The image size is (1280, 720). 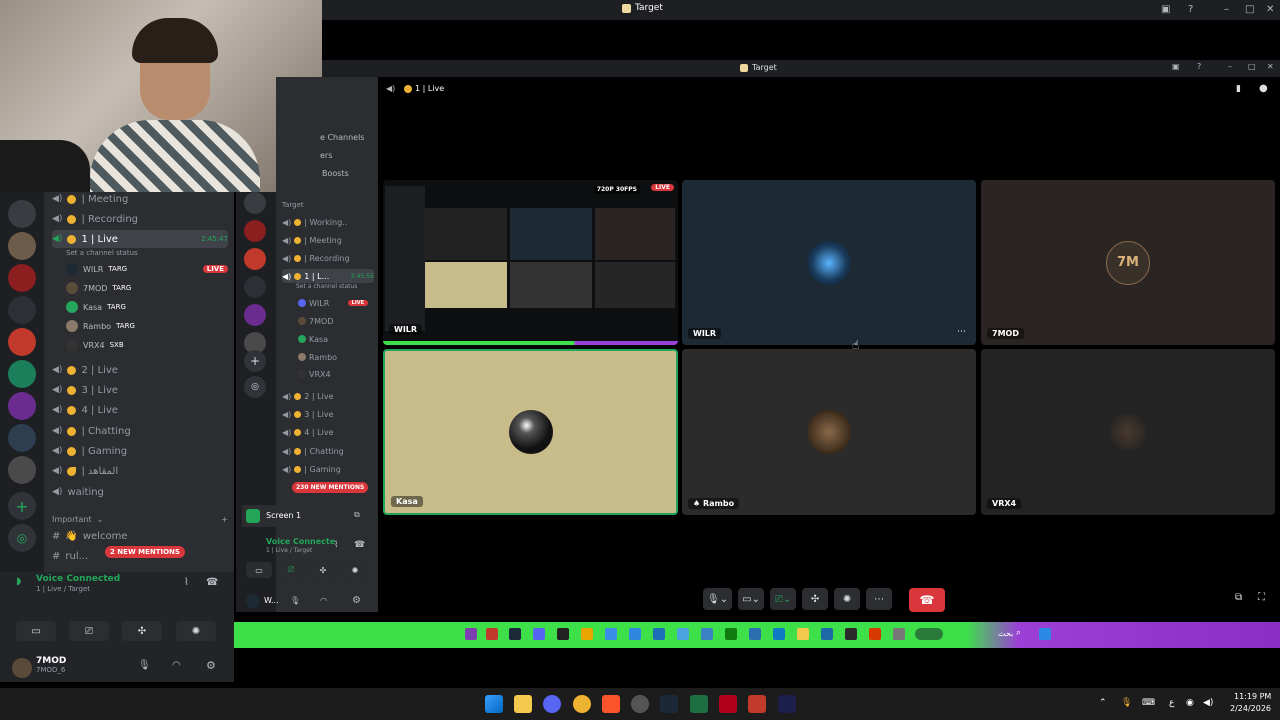 What do you see at coordinates (255, 387) in the screenshot?
I see `inner-discover-icon: ◎` at bounding box center [255, 387].